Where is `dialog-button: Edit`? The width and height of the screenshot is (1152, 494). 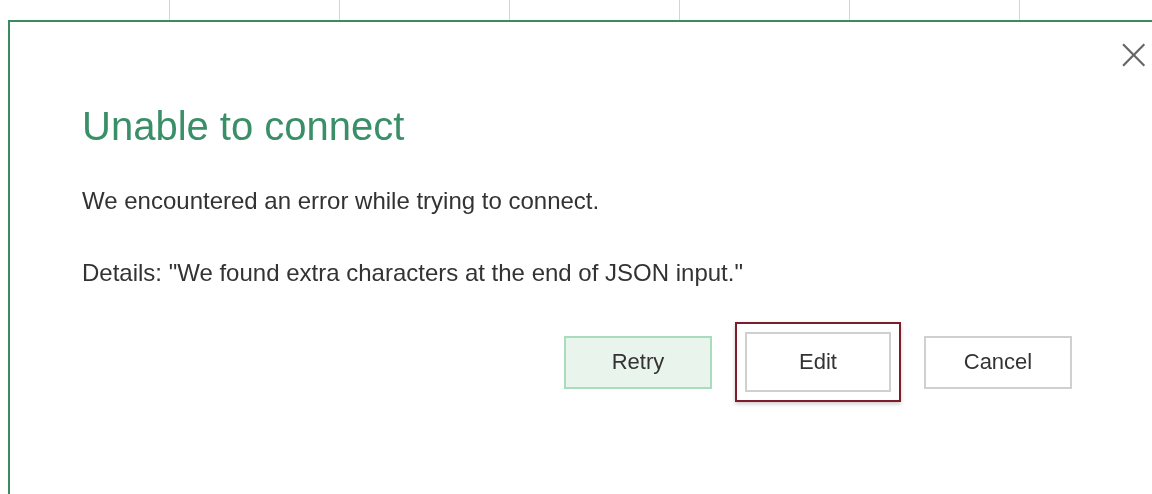 dialog-button: Edit is located at coordinates (818, 362).